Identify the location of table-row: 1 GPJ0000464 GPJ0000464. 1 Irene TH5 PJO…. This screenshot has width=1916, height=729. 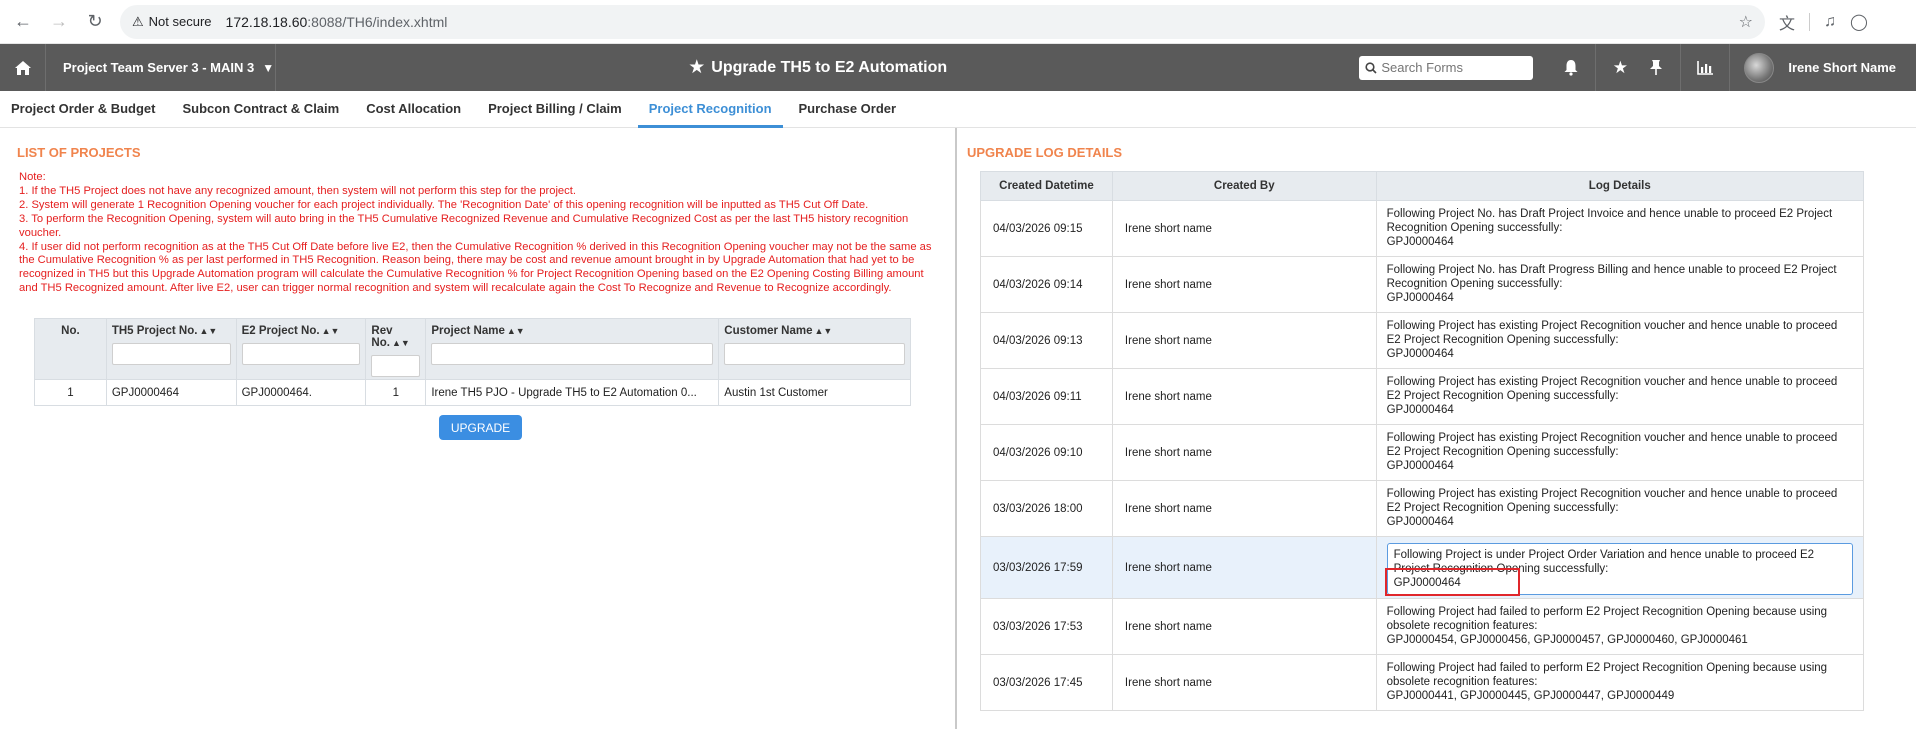
(472, 392).